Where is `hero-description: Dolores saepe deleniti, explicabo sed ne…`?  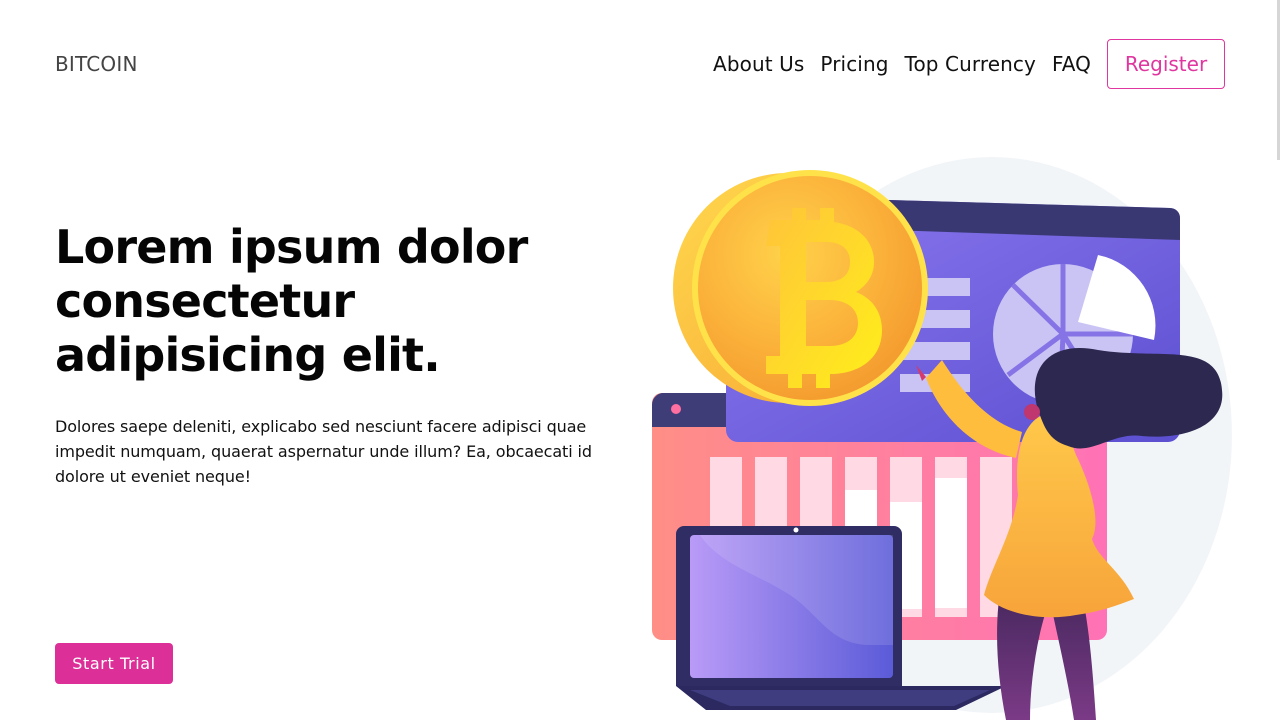
hero-description: Dolores saepe deleniti, explicabo sed ne… is located at coordinates (323, 451).